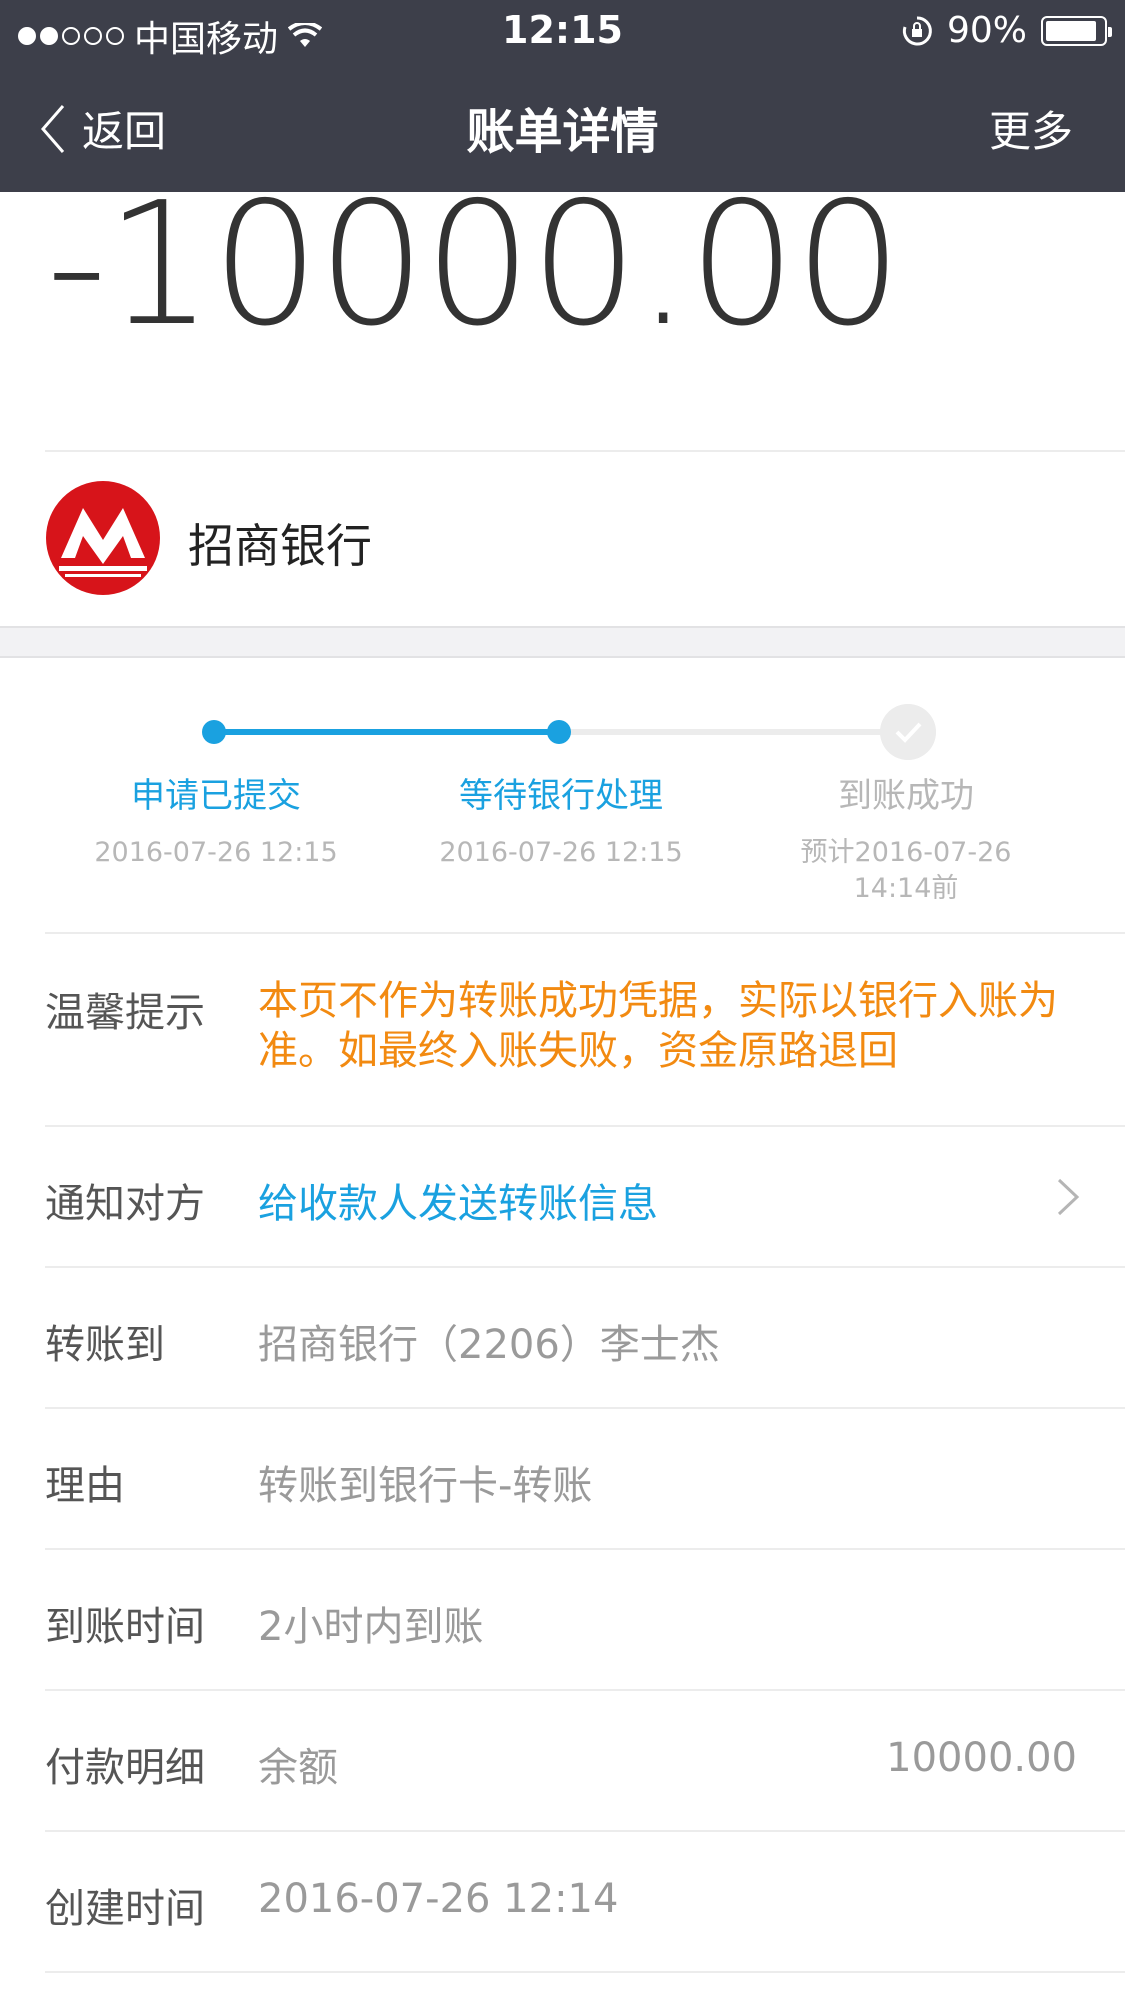  Describe the element at coordinates (906, 796) in the screenshot. I see `step-label: 到账成功` at that location.